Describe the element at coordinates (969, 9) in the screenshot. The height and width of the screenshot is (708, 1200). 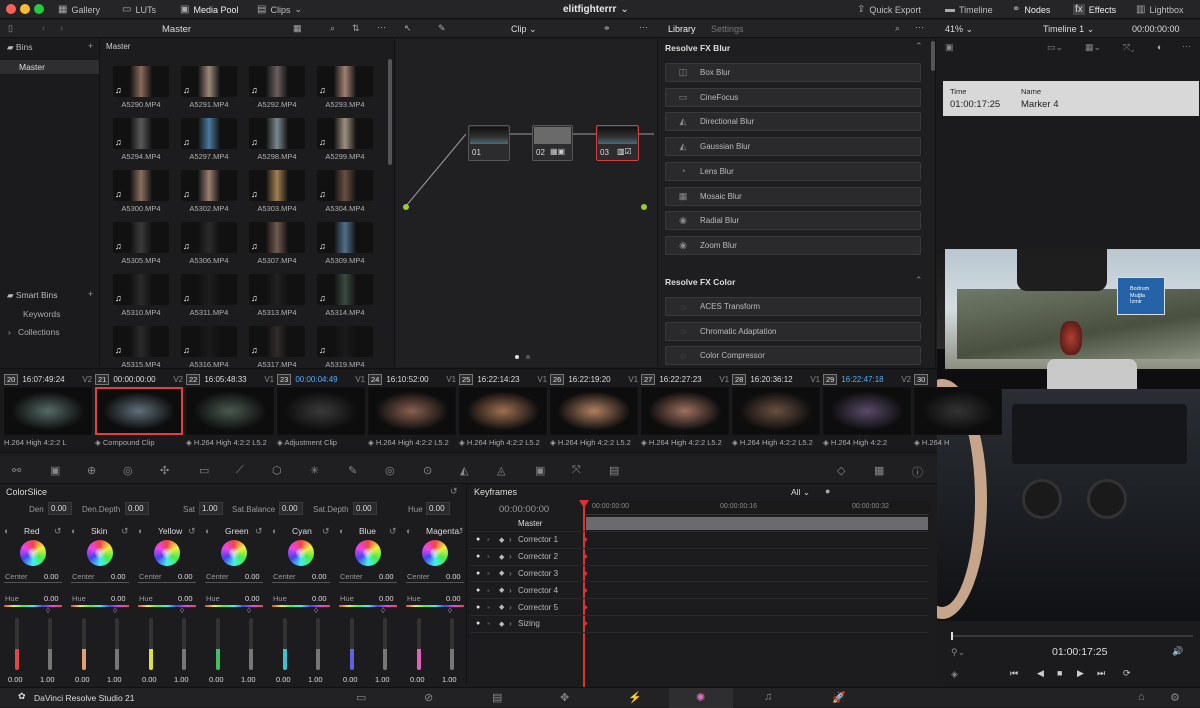
I see `timeline-button: ▬ Timeline` at that location.